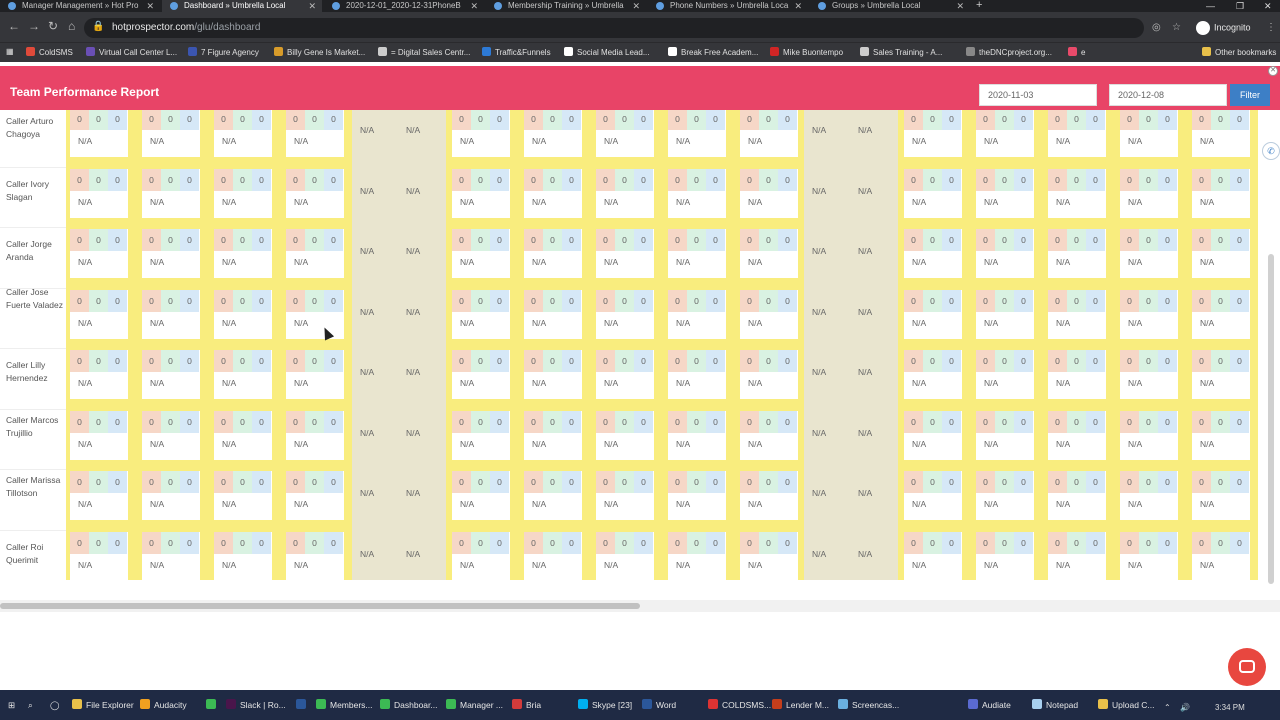  I want to click on phone-icon: ✆, so click(1271, 151).